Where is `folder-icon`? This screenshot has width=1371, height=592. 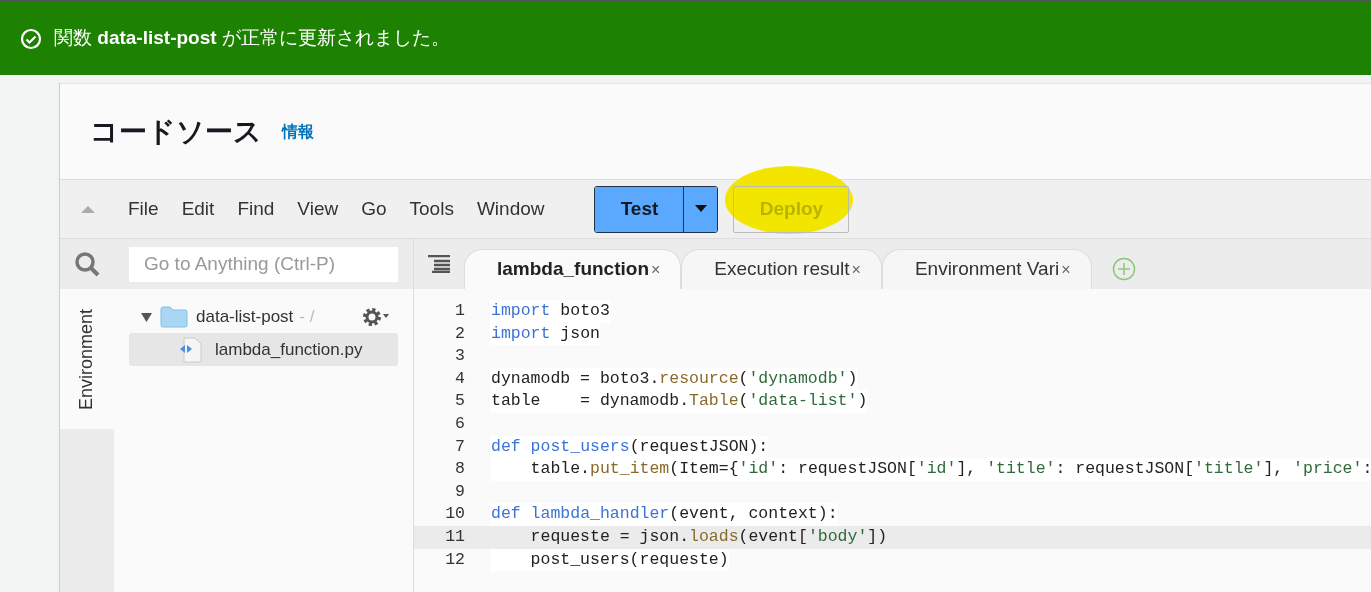
folder-icon is located at coordinates (174, 317).